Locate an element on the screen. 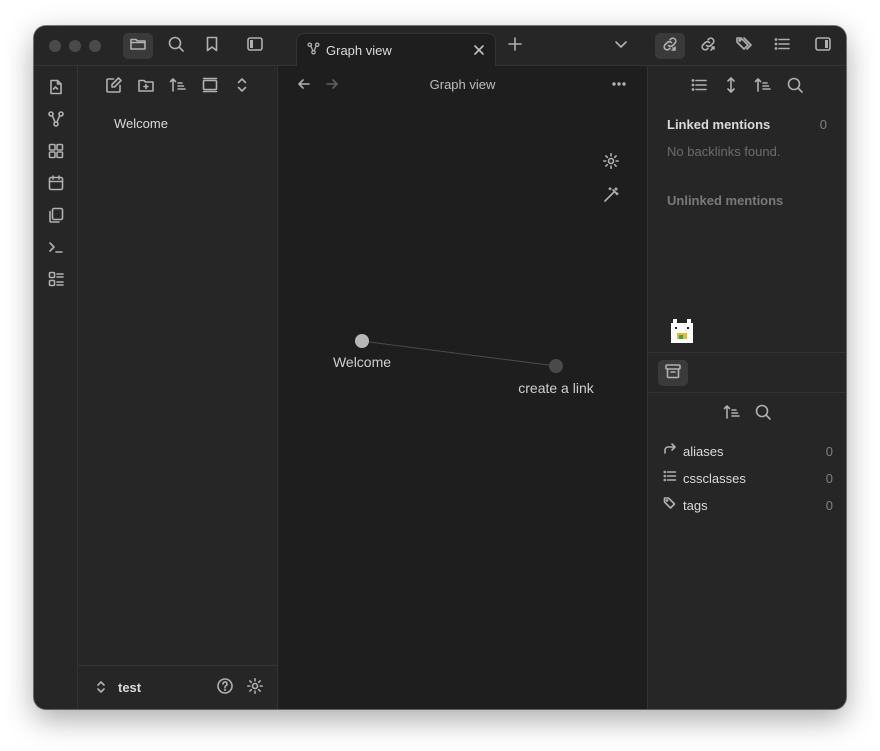 The image size is (880, 751). backlinks-icon is located at coordinates (670, 46).